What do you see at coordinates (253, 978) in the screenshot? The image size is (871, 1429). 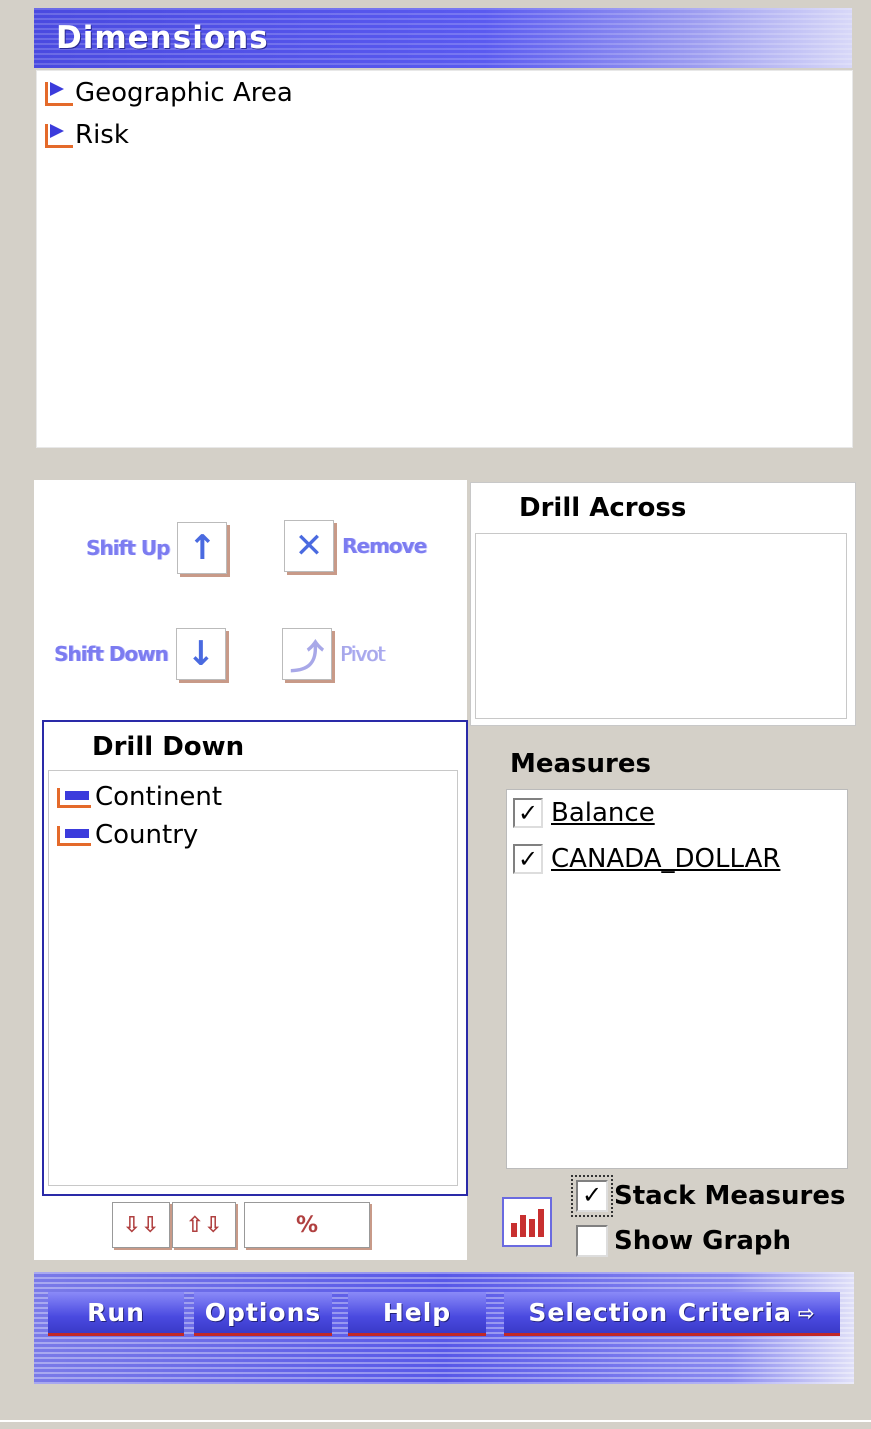 I see `drill-down-list: Continent Country` at bounding box center [253, 978].